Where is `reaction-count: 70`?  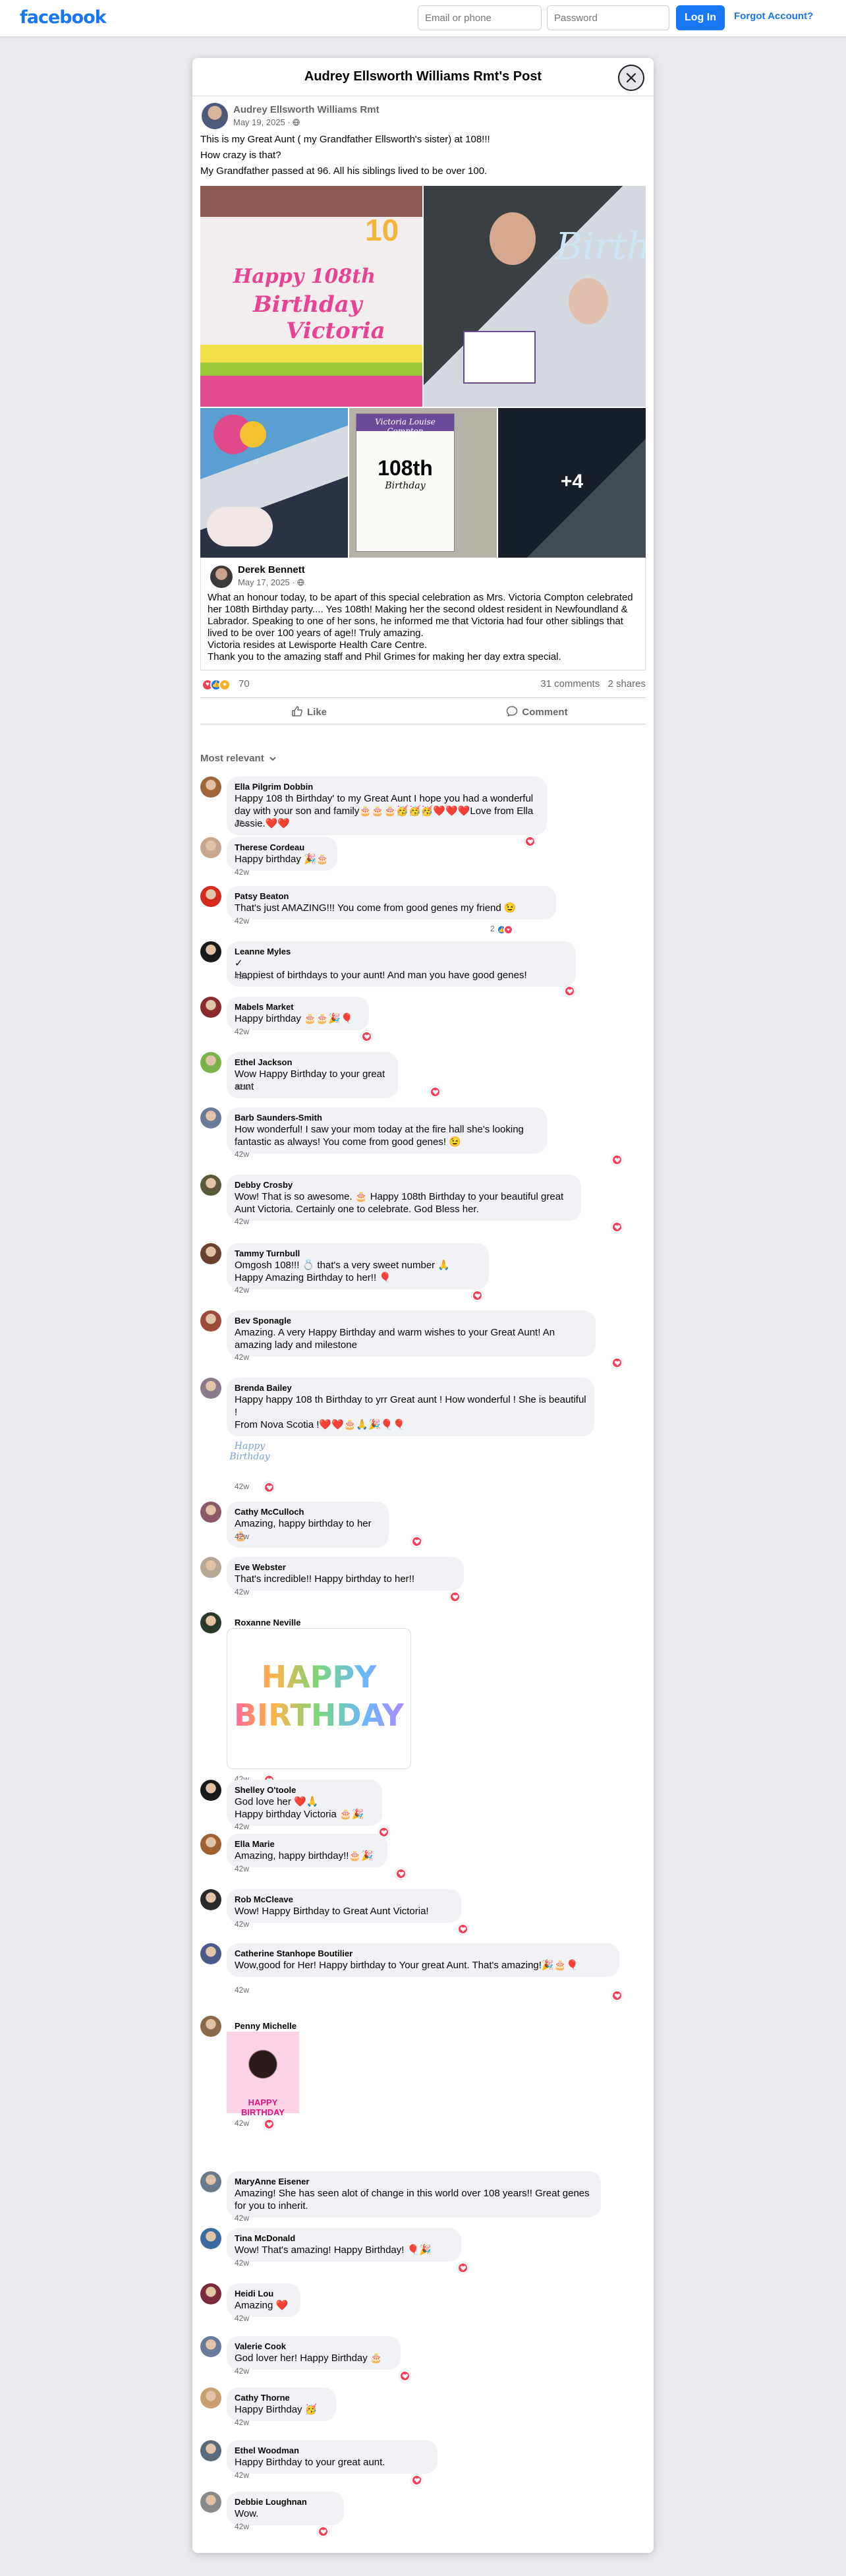
reaction-count: 70 is located at coordinates (244, 683).